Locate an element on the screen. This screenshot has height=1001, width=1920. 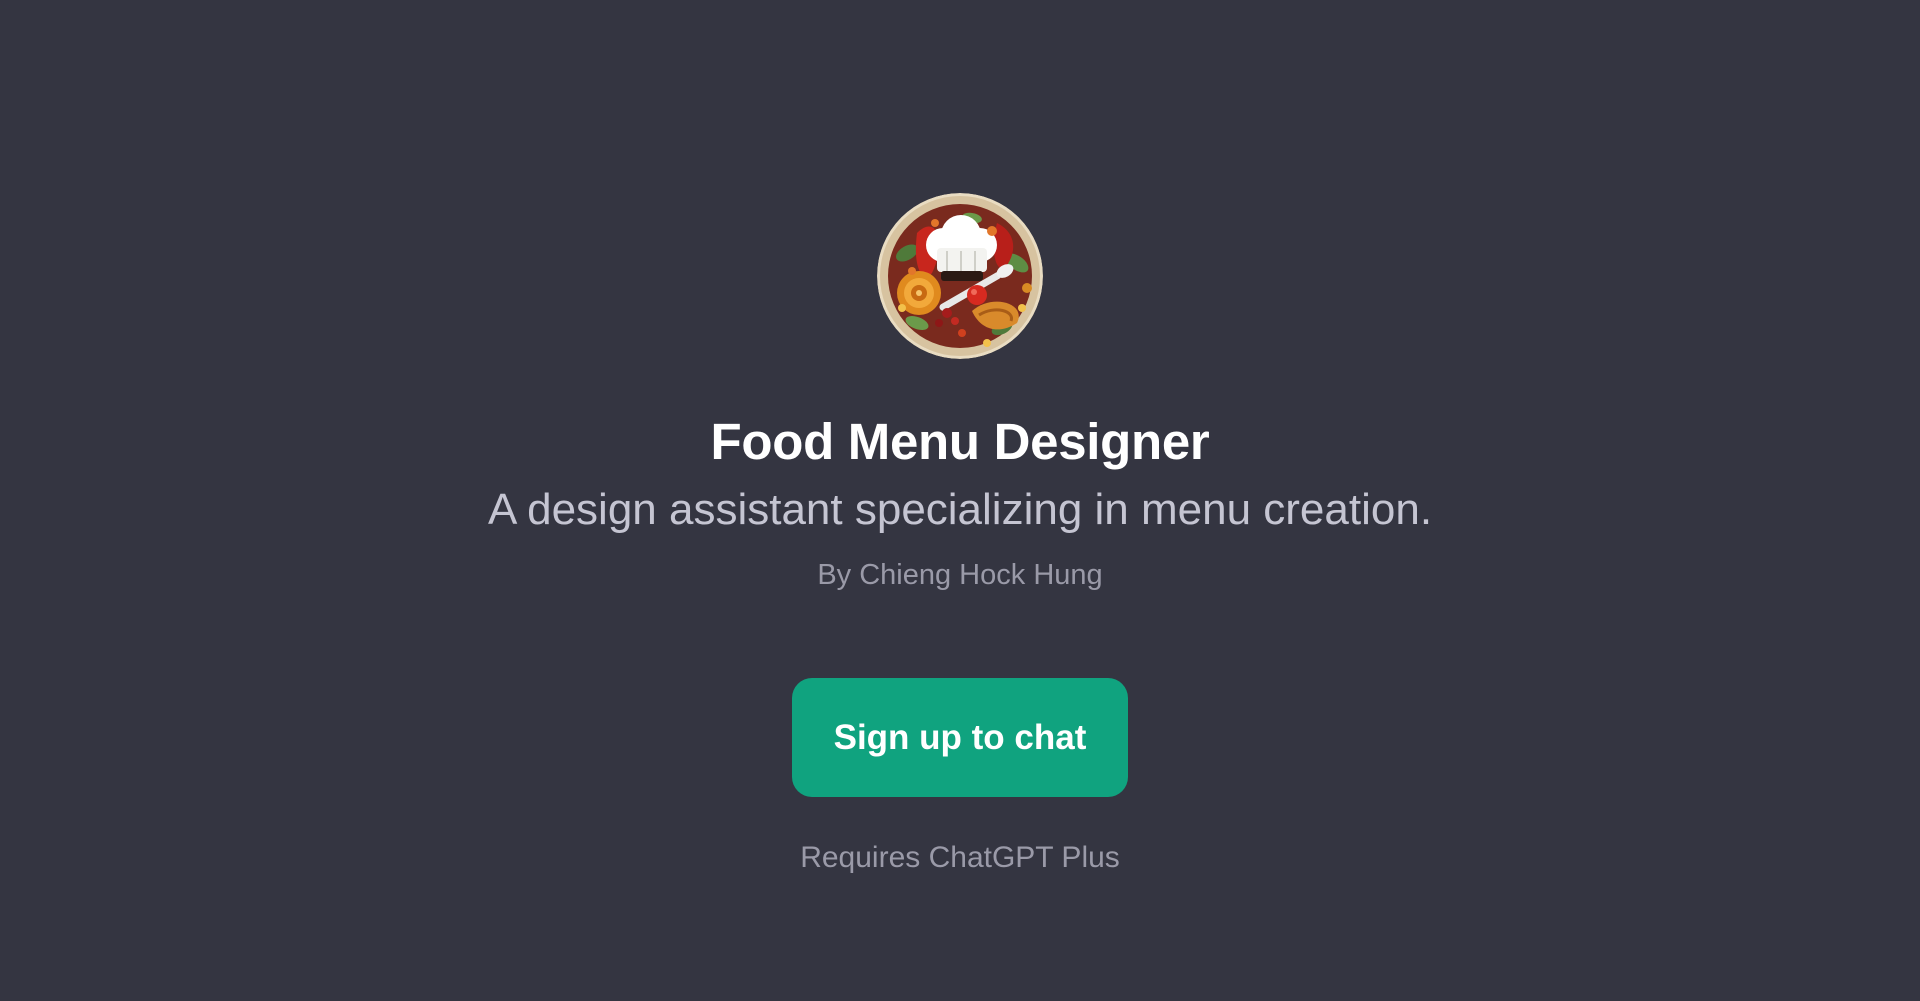
requirement-note: Requires ChatGPT Plus is located at coordinates (960, 857).